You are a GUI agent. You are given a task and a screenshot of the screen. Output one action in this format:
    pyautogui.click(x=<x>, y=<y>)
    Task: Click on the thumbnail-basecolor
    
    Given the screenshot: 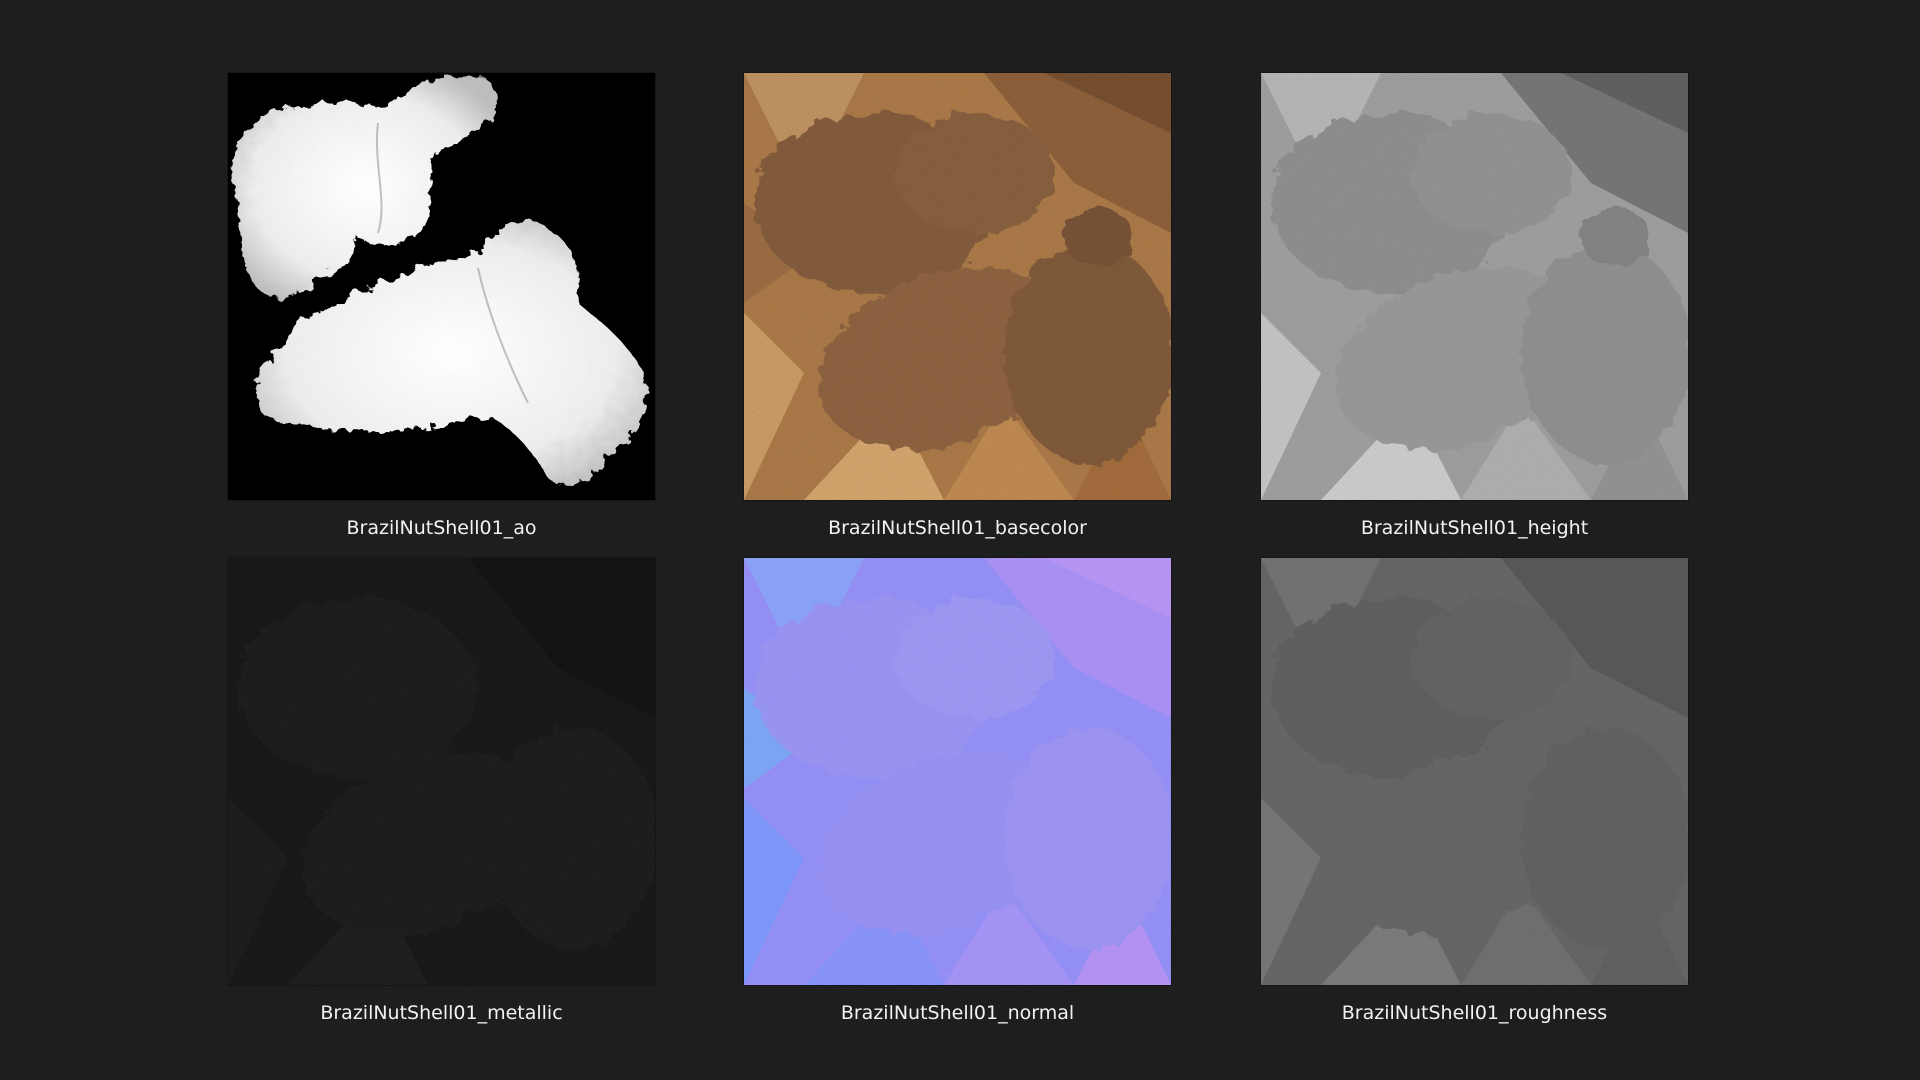 What is the action you would take?
    pyautogui.click(x=957, y=286)
    